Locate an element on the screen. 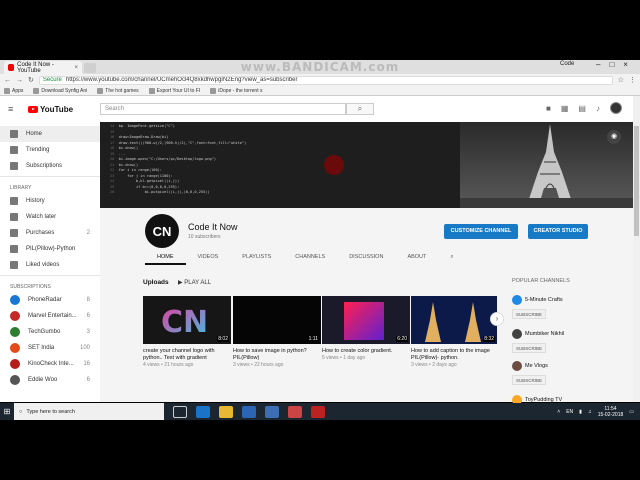  sidebar-subscription-item: Eddie Woo 6 is located at coordinates (50, 380).